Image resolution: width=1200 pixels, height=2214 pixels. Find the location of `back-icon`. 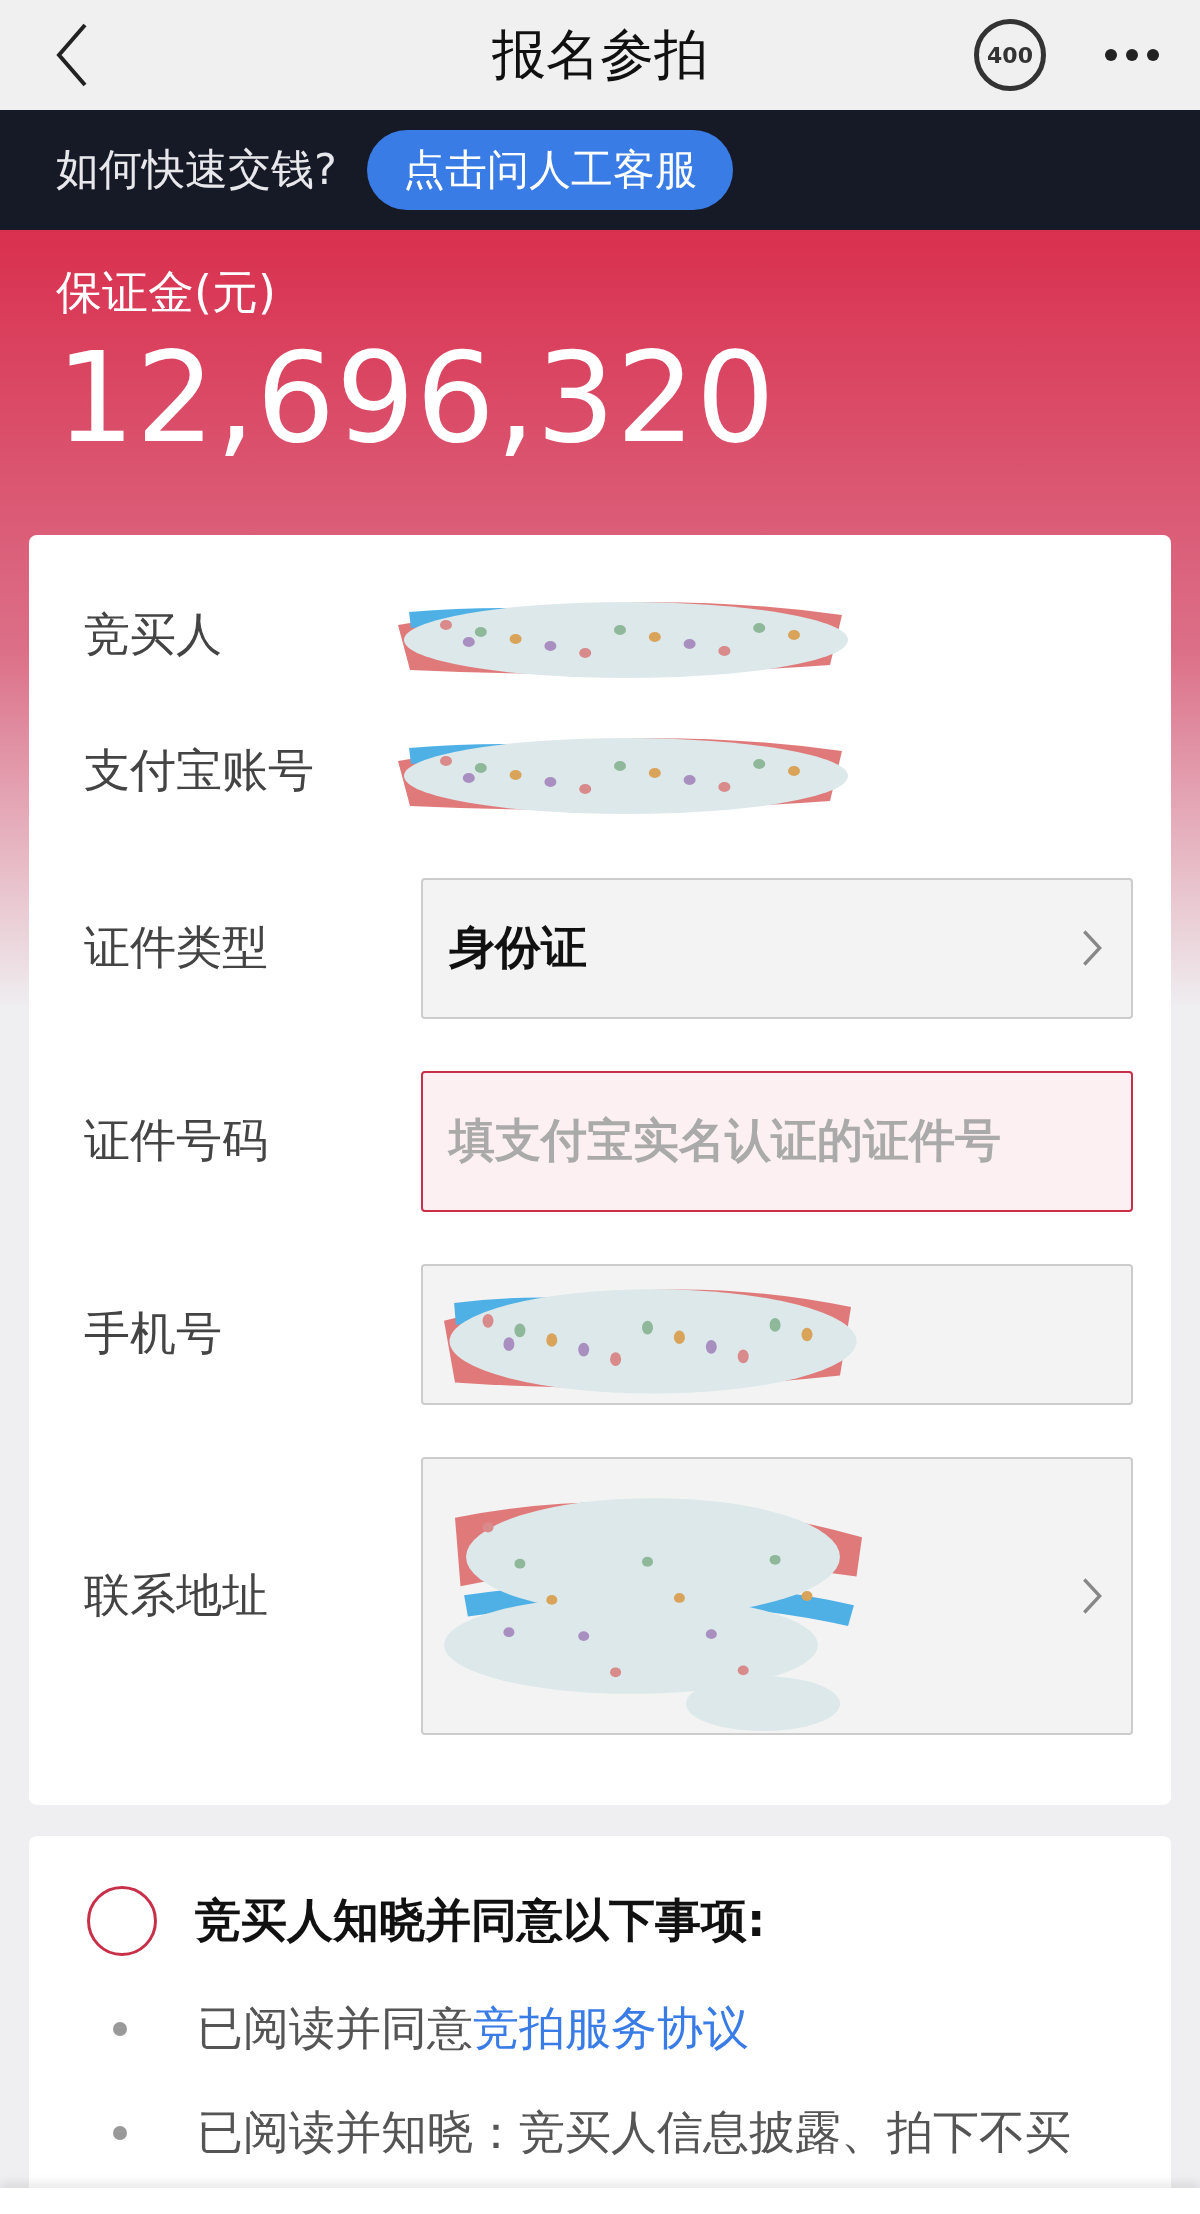

back-icon is located at coordinates (72, 55).